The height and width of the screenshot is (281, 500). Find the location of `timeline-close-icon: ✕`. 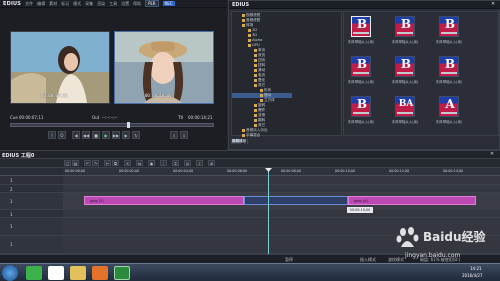

timeline-close-icon: ✕ is located at coordinates (492, 154).